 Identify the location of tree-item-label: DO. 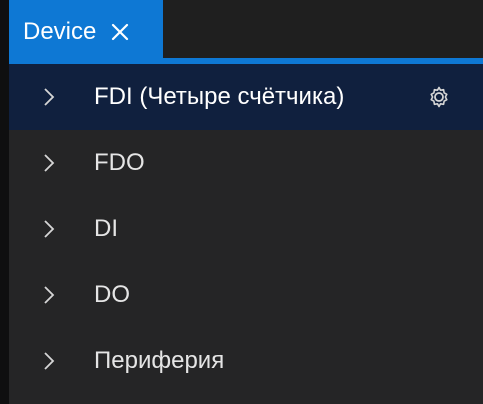
(112, 294).